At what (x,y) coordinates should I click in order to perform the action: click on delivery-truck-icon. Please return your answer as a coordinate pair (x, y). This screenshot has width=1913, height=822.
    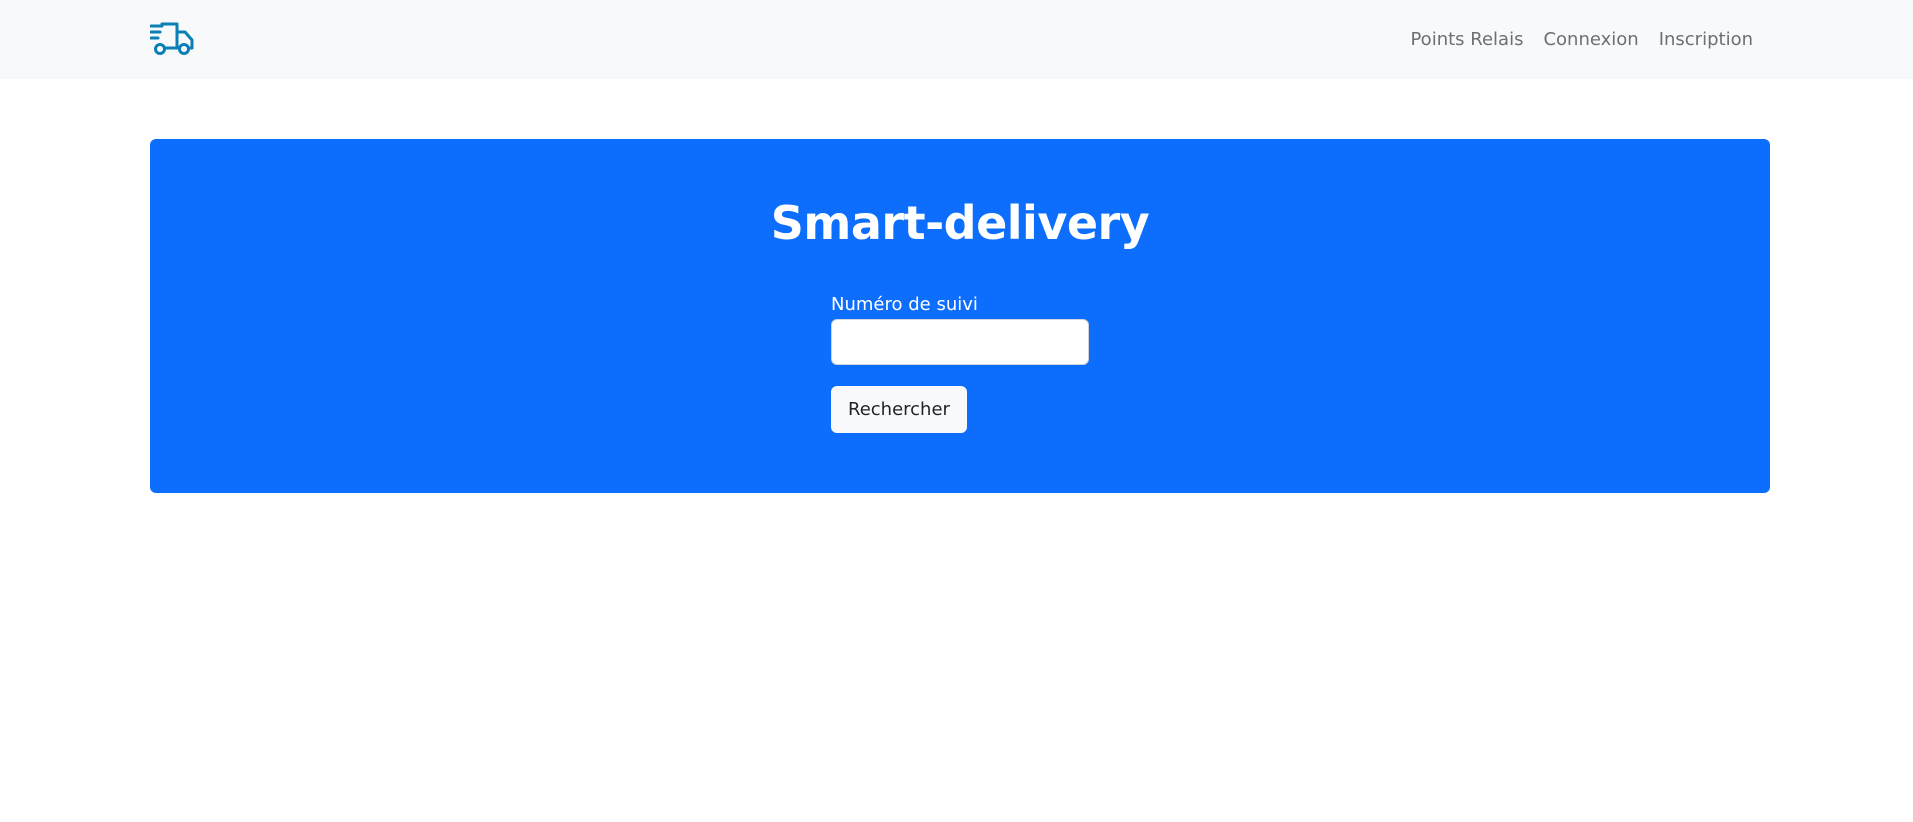
    Looking at the image, I should click on (172, 39).